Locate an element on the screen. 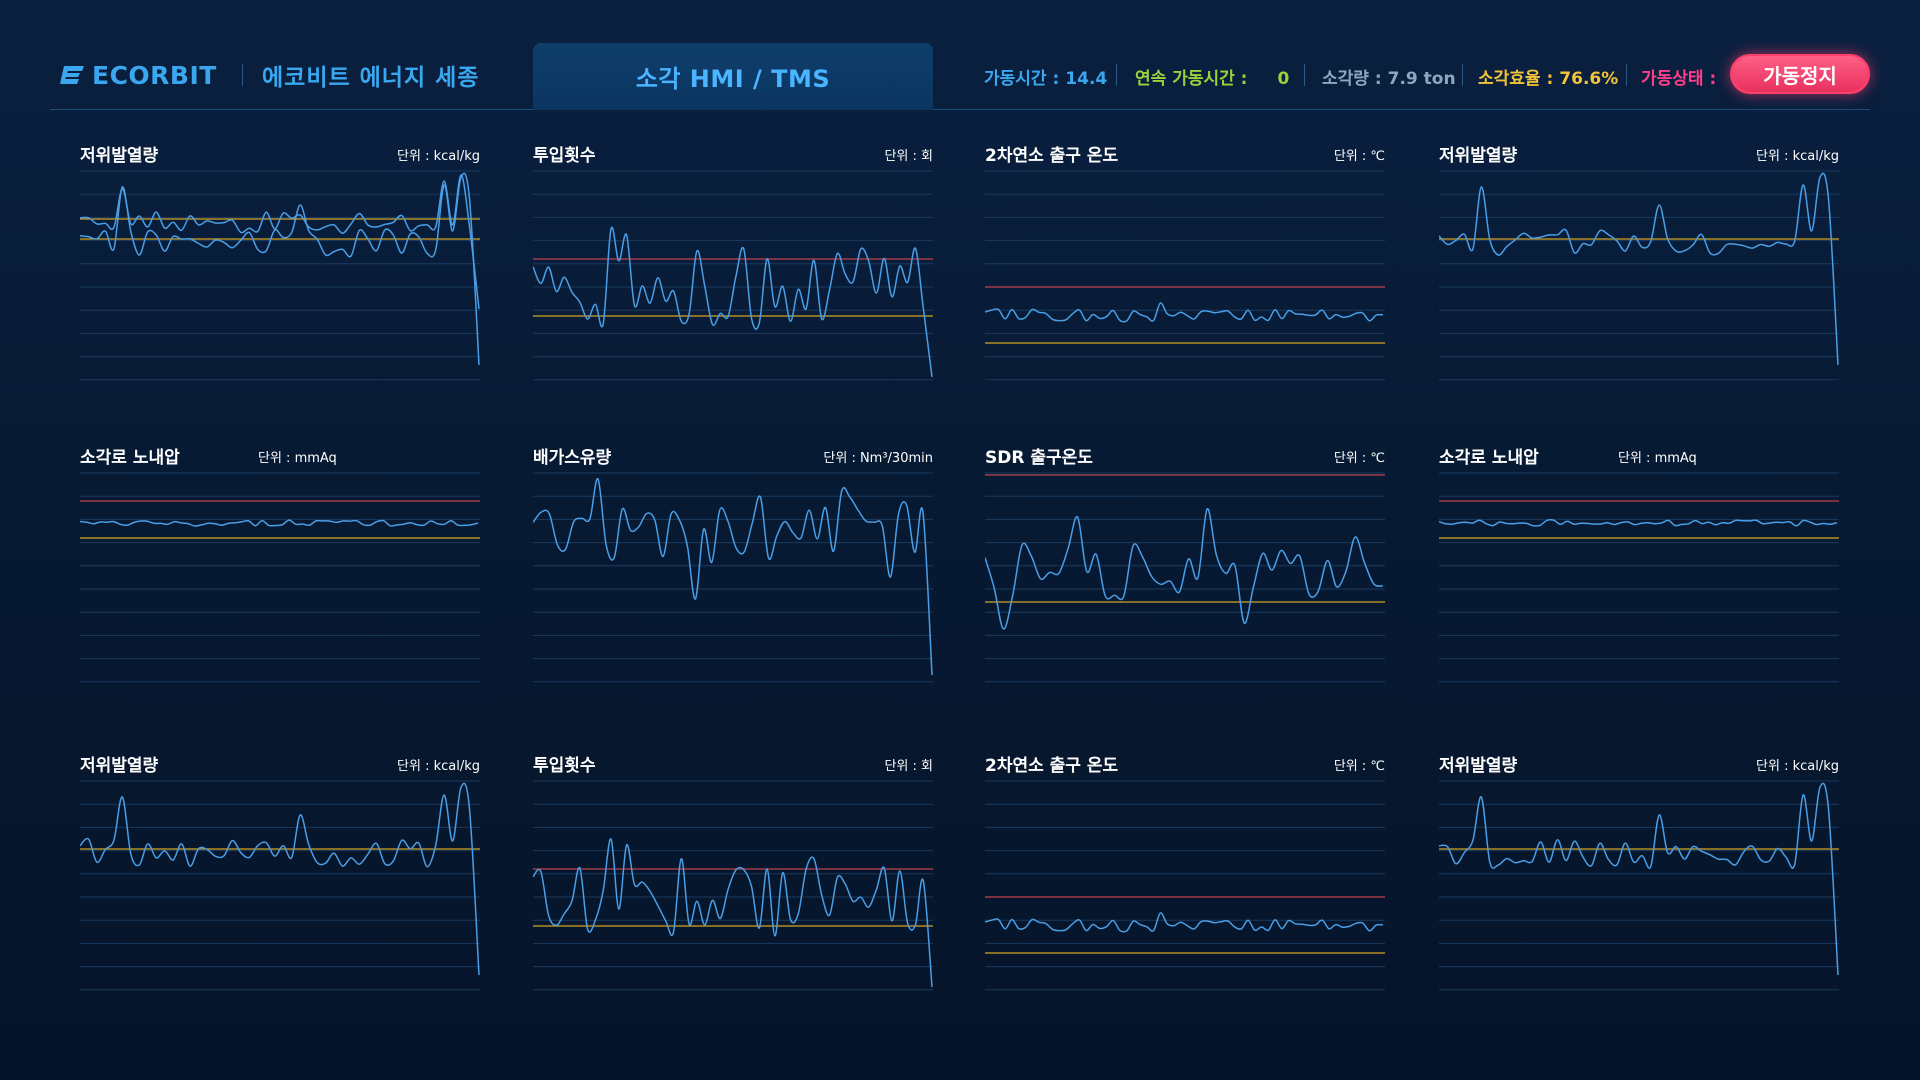  chart-title: 배가스유량 is located at coordinates (572, 458).